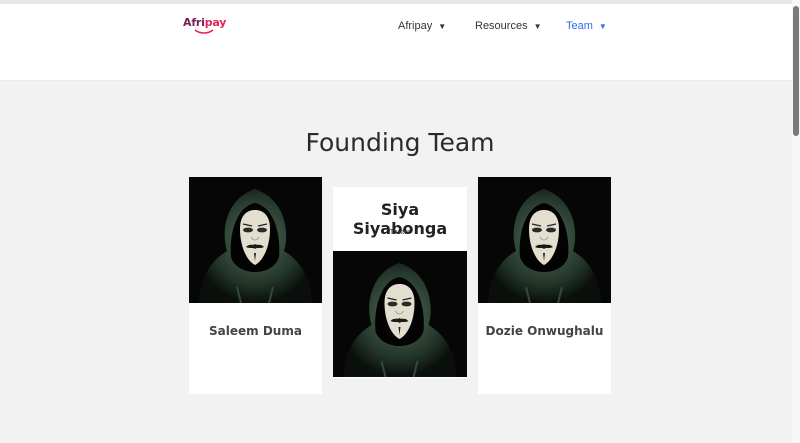 This screenshot has width=800, height=443. I want to click on scrollbar-thumb, so click(796, 71).